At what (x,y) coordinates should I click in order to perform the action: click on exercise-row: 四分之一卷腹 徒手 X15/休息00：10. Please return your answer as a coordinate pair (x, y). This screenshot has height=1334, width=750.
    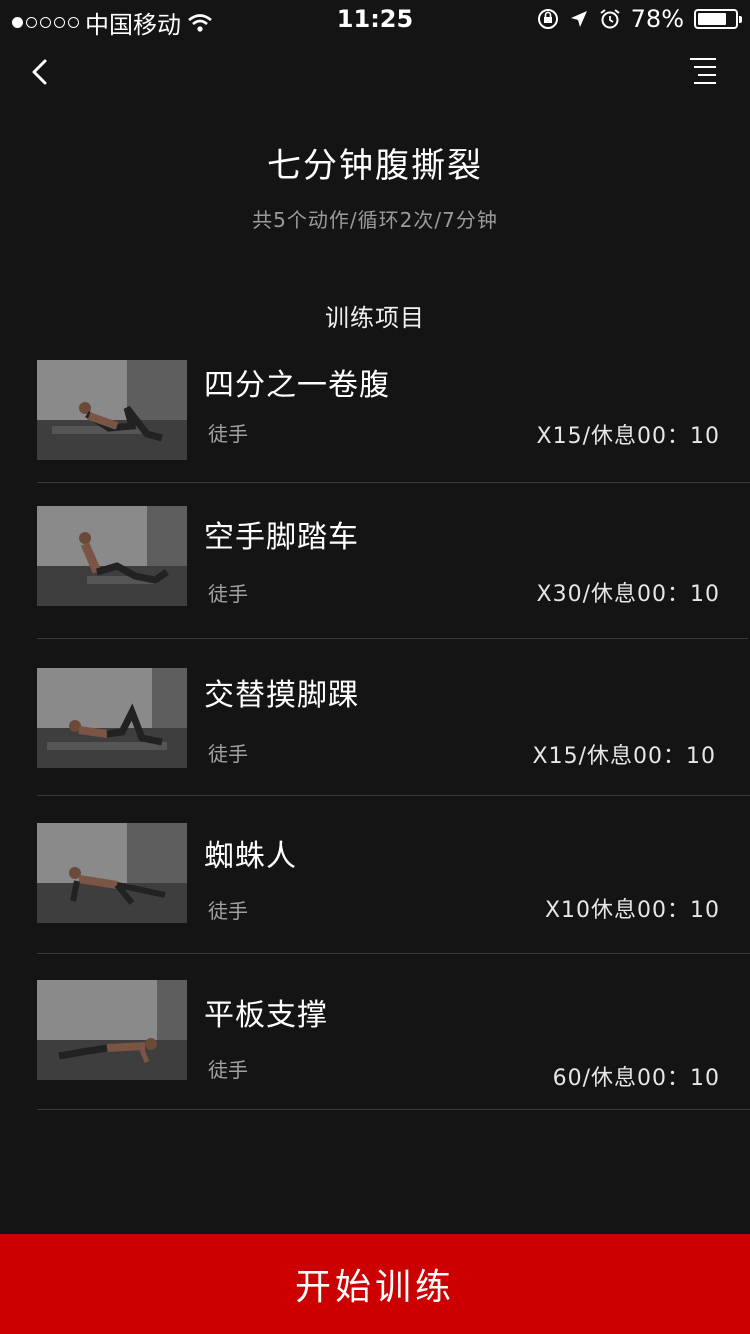
    Looking at the image, I should click on (375, 421).